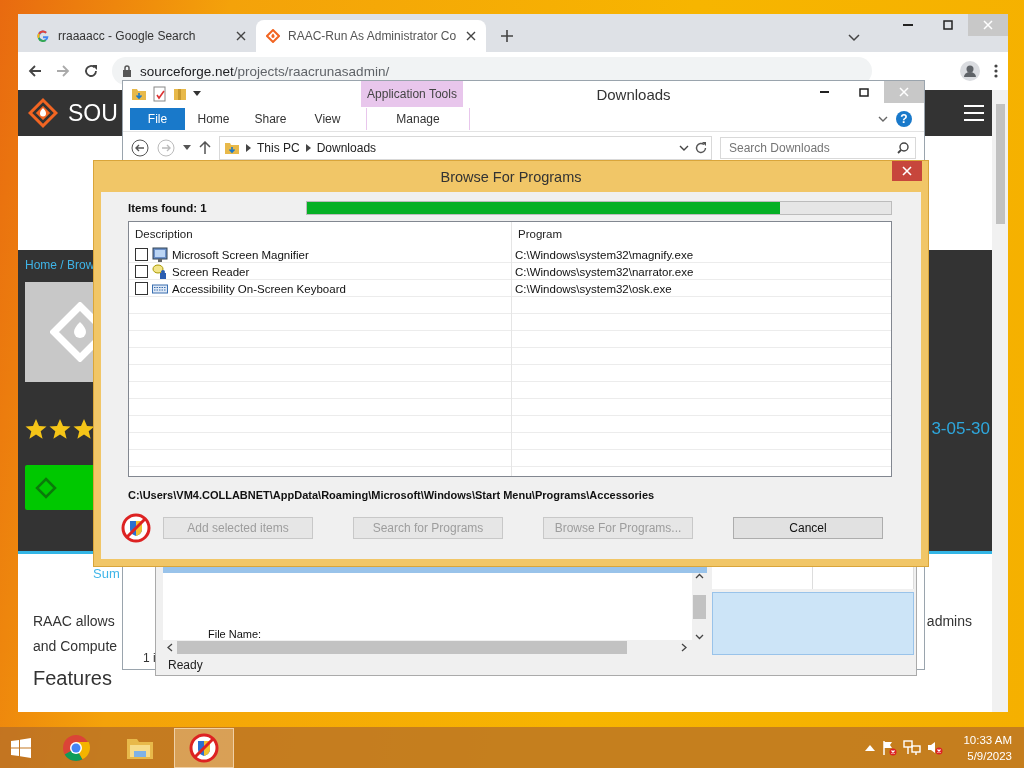 This screenshot has width=1024, height=768. What do you see at coordinates (168, 208) in the screenshot?
I see `items-found-label: Items found: 1` at bounding box center [168, 208].